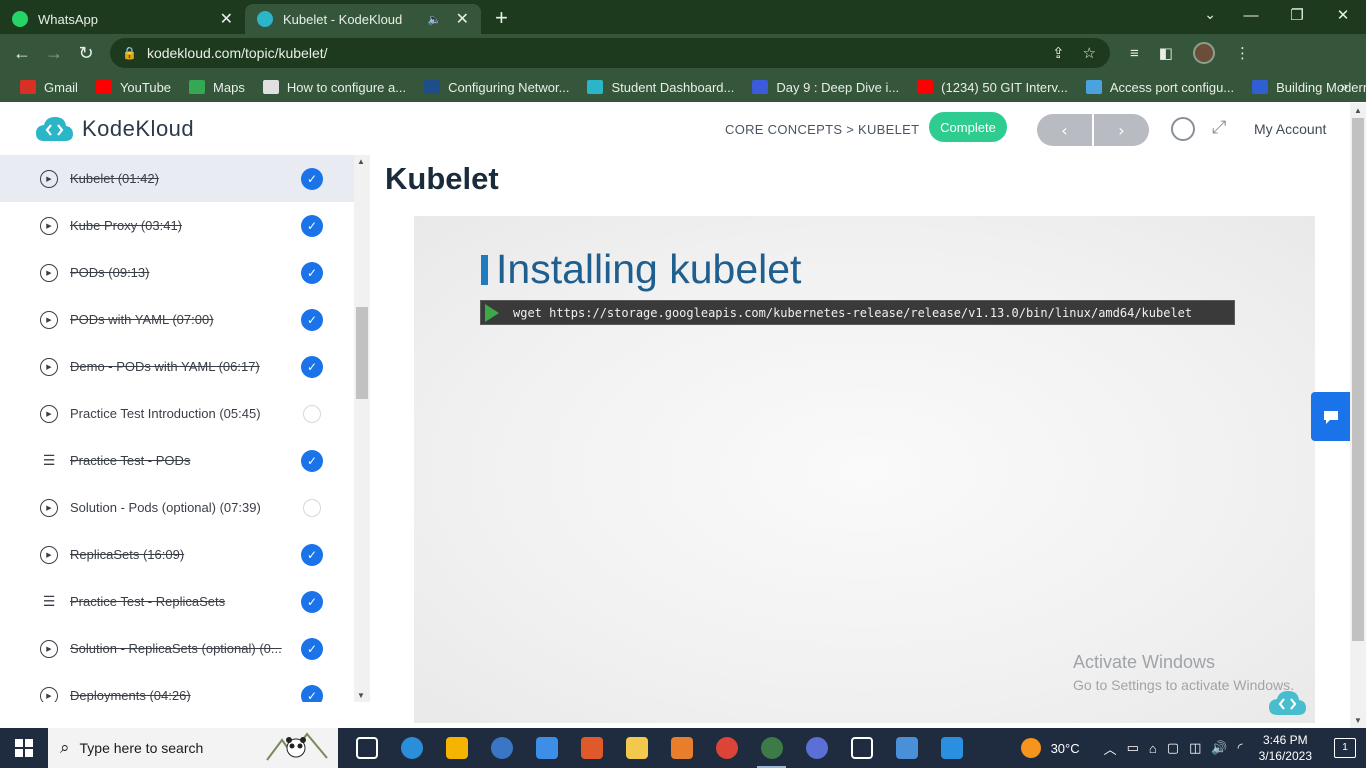 The image size is (1366, 768). Describe the element at coordinates (133, 87) in the screenshot. I see `bookmark-item: YouTube` at that location.